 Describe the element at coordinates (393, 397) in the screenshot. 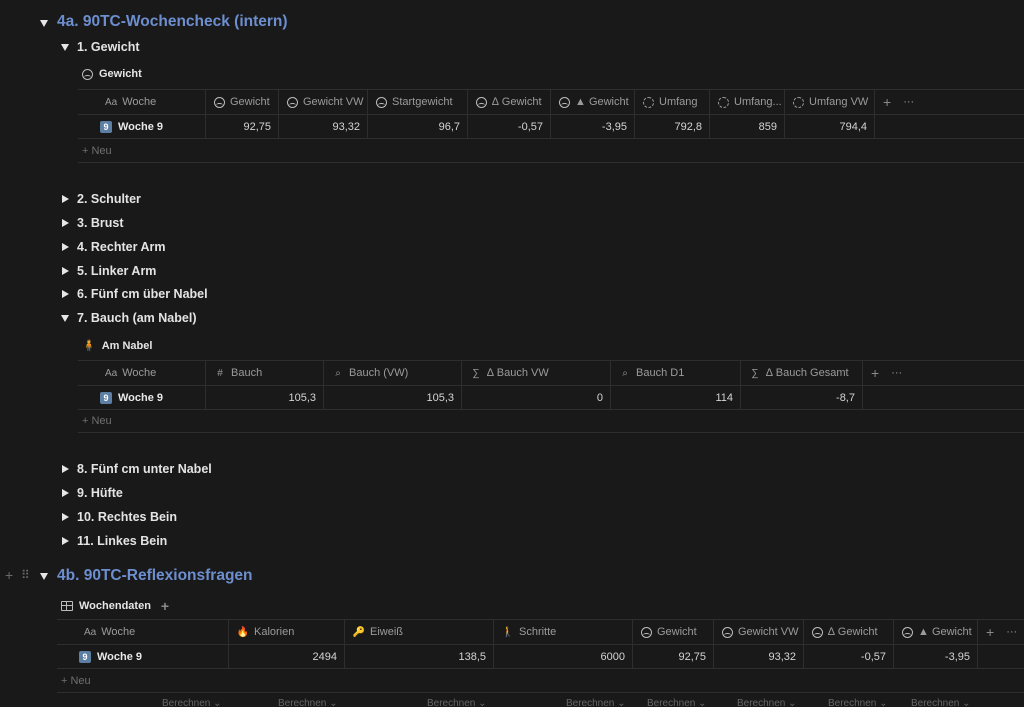

I see `cell-bauch-vw: 105,3` at that location.